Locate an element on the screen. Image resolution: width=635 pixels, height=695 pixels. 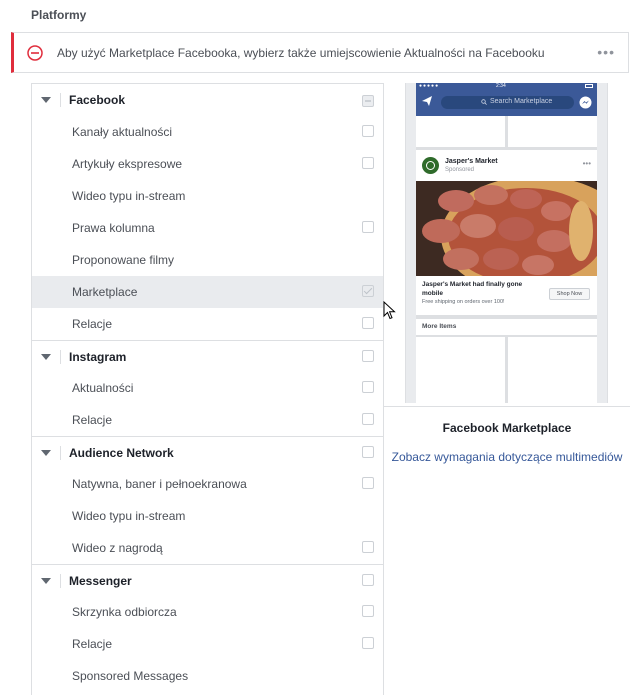
post-sponsored: Sponsored is located at coordinates (460, 170).